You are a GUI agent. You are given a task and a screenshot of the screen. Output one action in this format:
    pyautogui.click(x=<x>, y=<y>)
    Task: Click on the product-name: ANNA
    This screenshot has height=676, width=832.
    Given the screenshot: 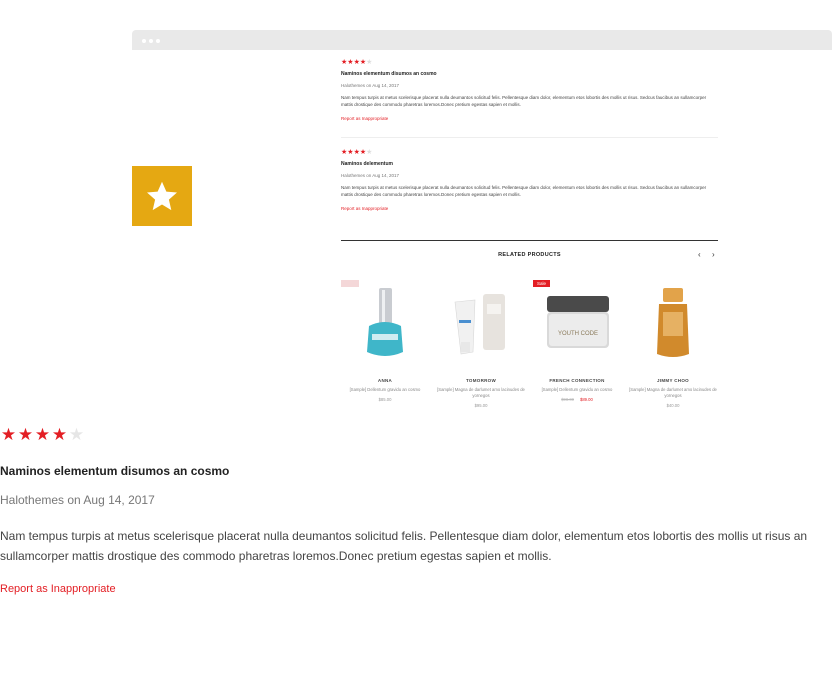 What is the action you would take?
    pyautogui.click(x=385, y=380)
    